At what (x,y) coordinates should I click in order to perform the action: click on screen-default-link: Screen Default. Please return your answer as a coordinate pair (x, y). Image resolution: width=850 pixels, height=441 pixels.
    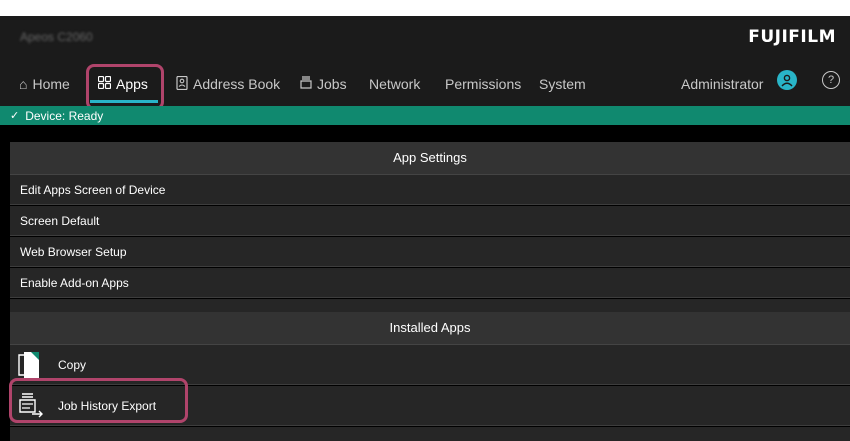
    Looking at the image, I should click on (430, 221).